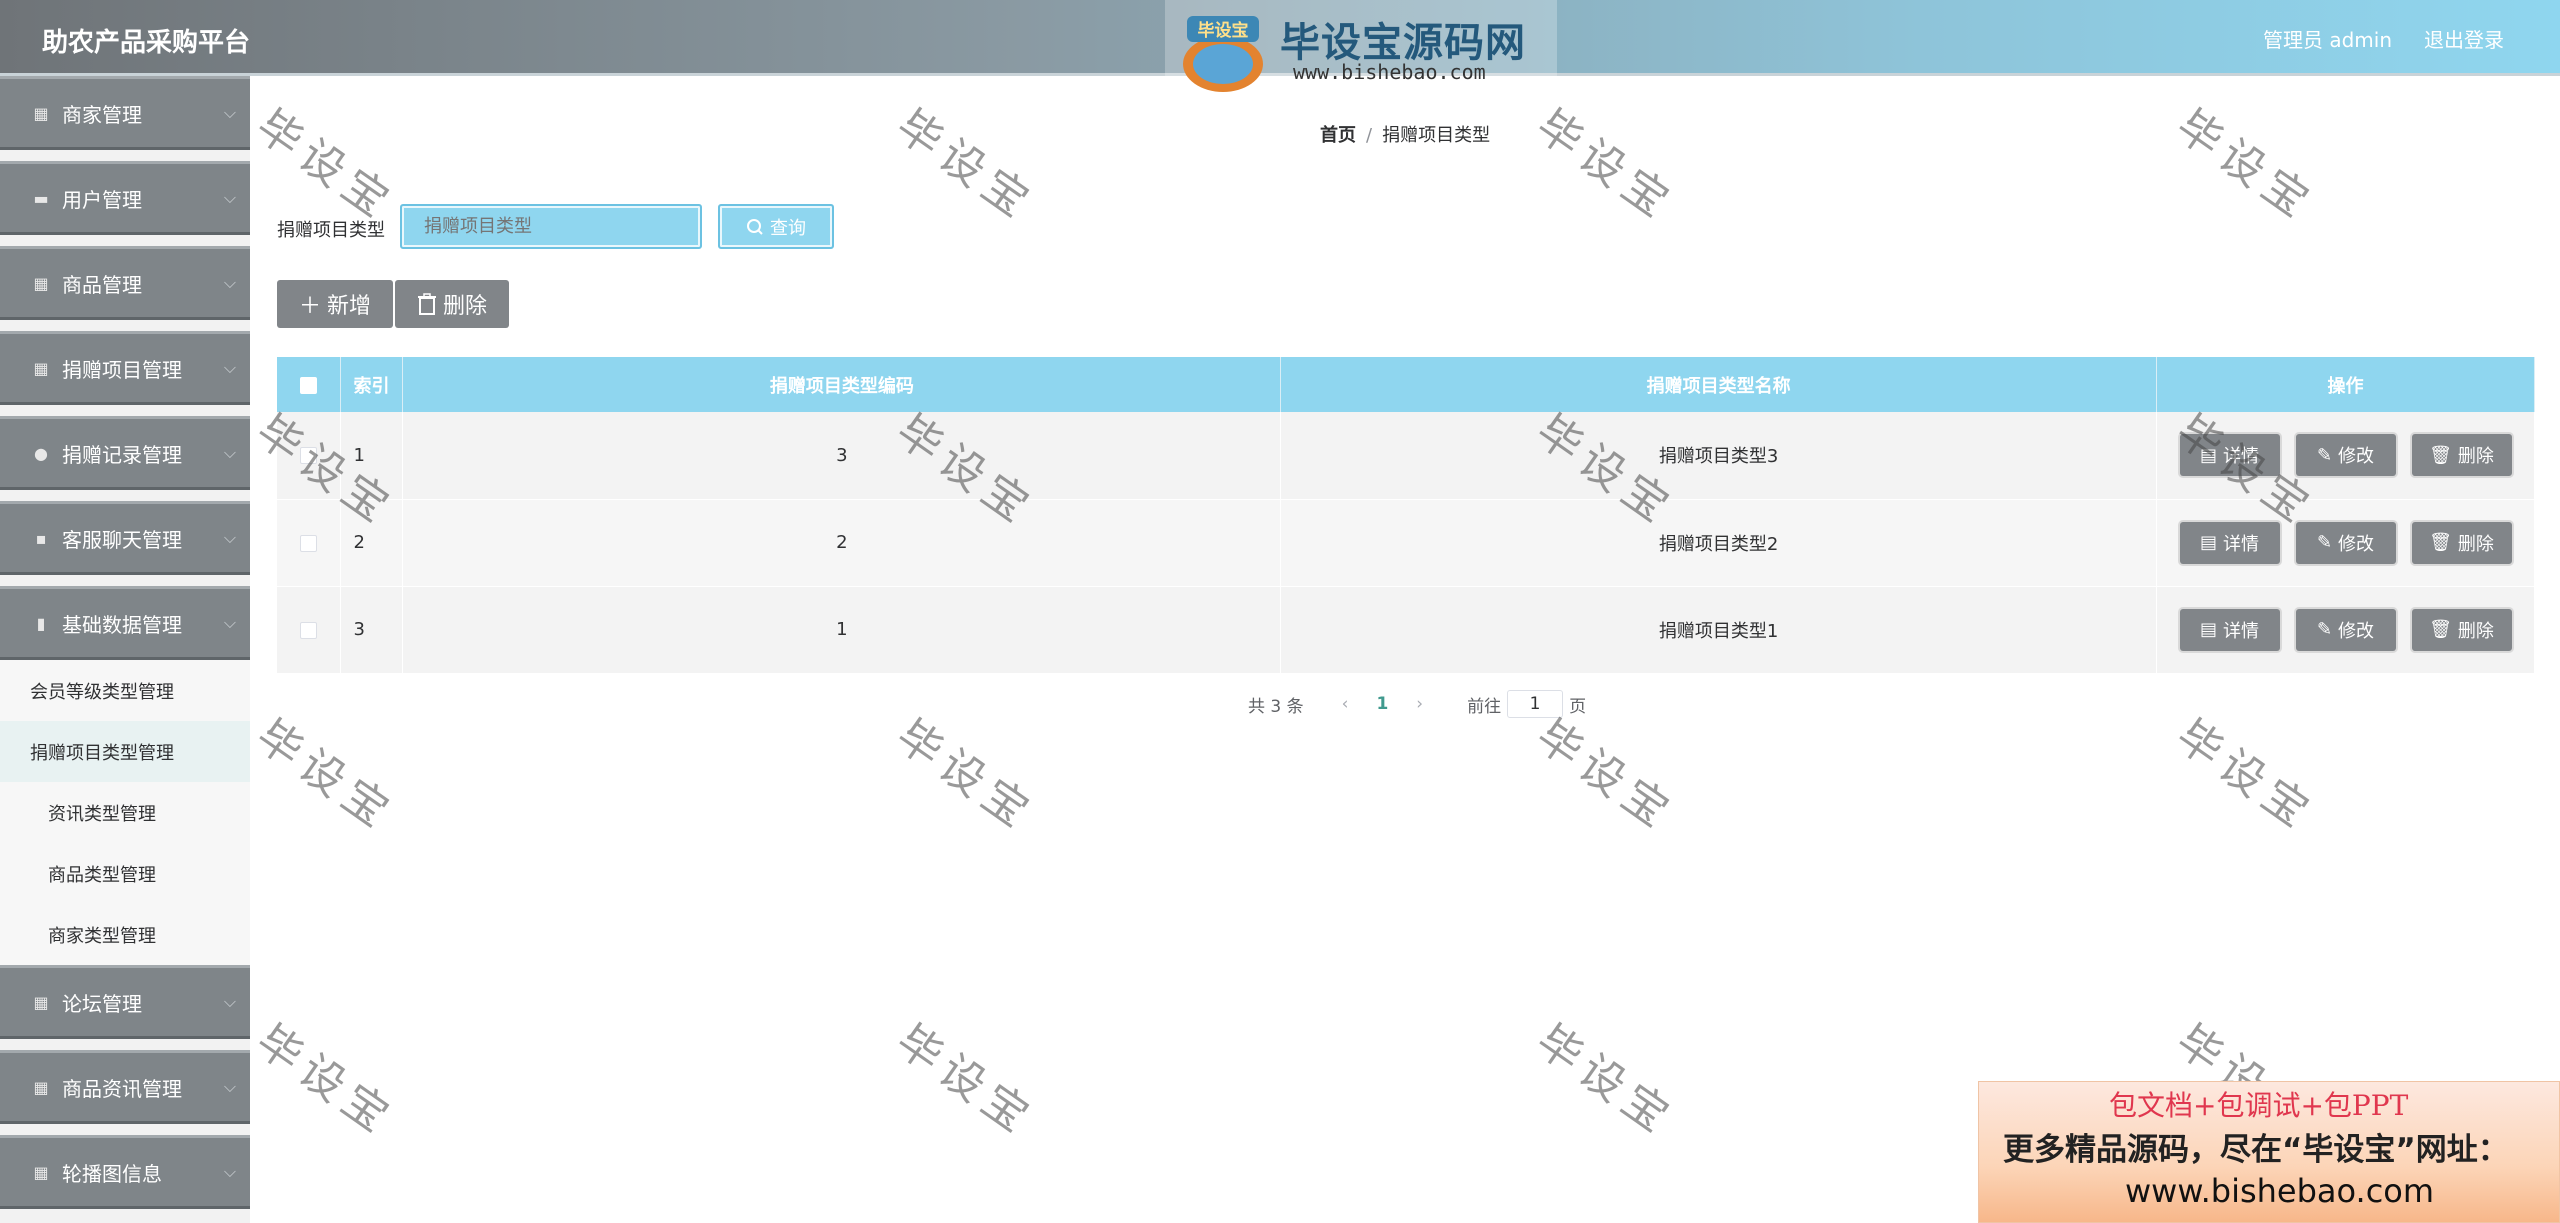 Image resolution: width=2560 pixels, height=1223 pixels. What do you see at coordinates (331, 230) in the screenshot?
I see `search-label: 捐赠项目类型` at bounding box center [331, 230].